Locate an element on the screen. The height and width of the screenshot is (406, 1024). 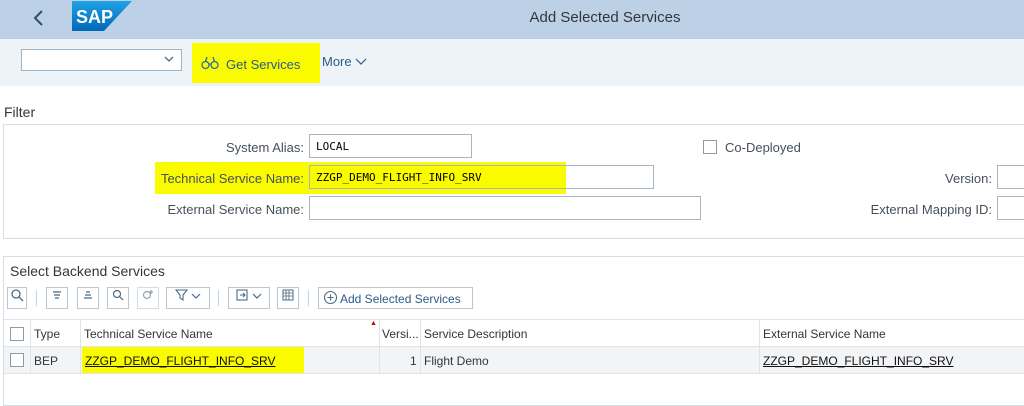
select-all-checkbox is located at coordinates (17, 334).